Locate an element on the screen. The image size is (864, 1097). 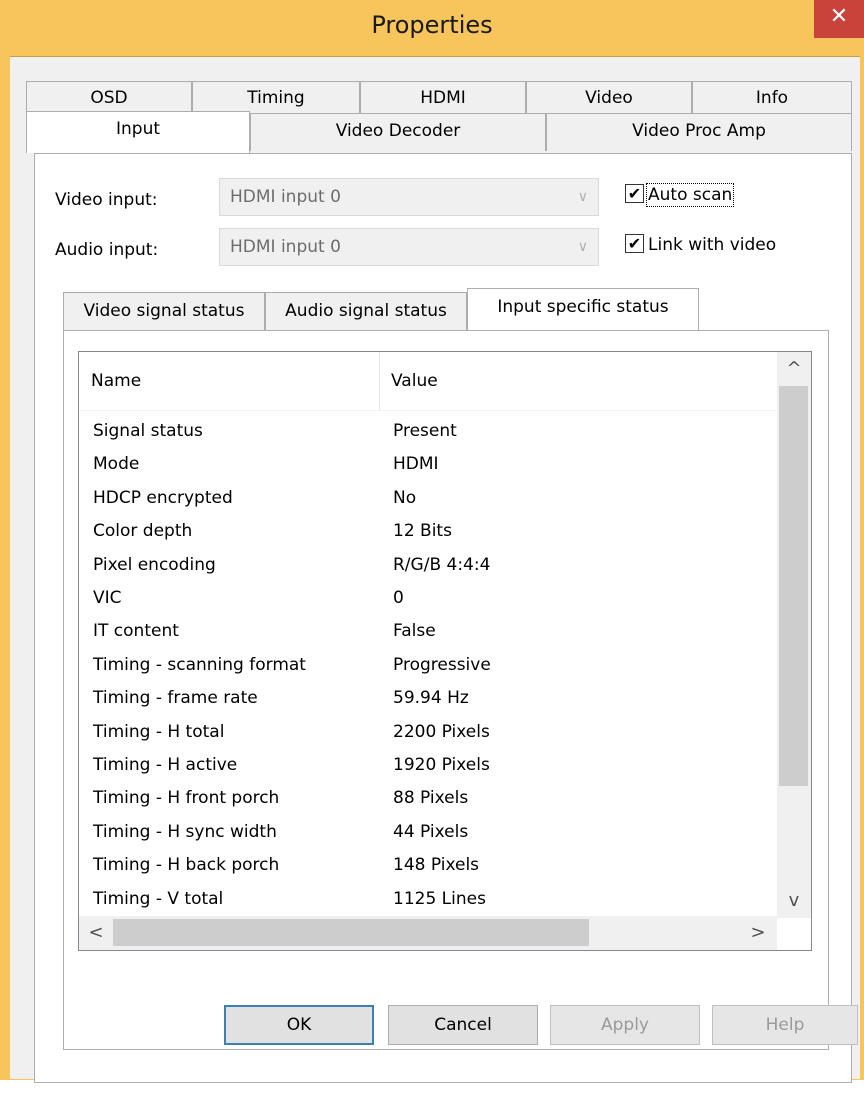
list-item: Signal status Present is located at coordinates (429, 431).